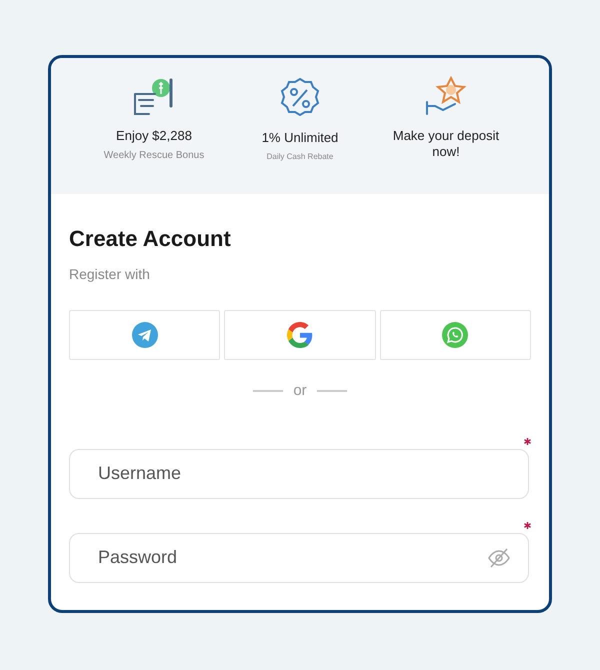  I want to click on promo-subtitle: Weekly Rescue Bonus, so click(154, 156).